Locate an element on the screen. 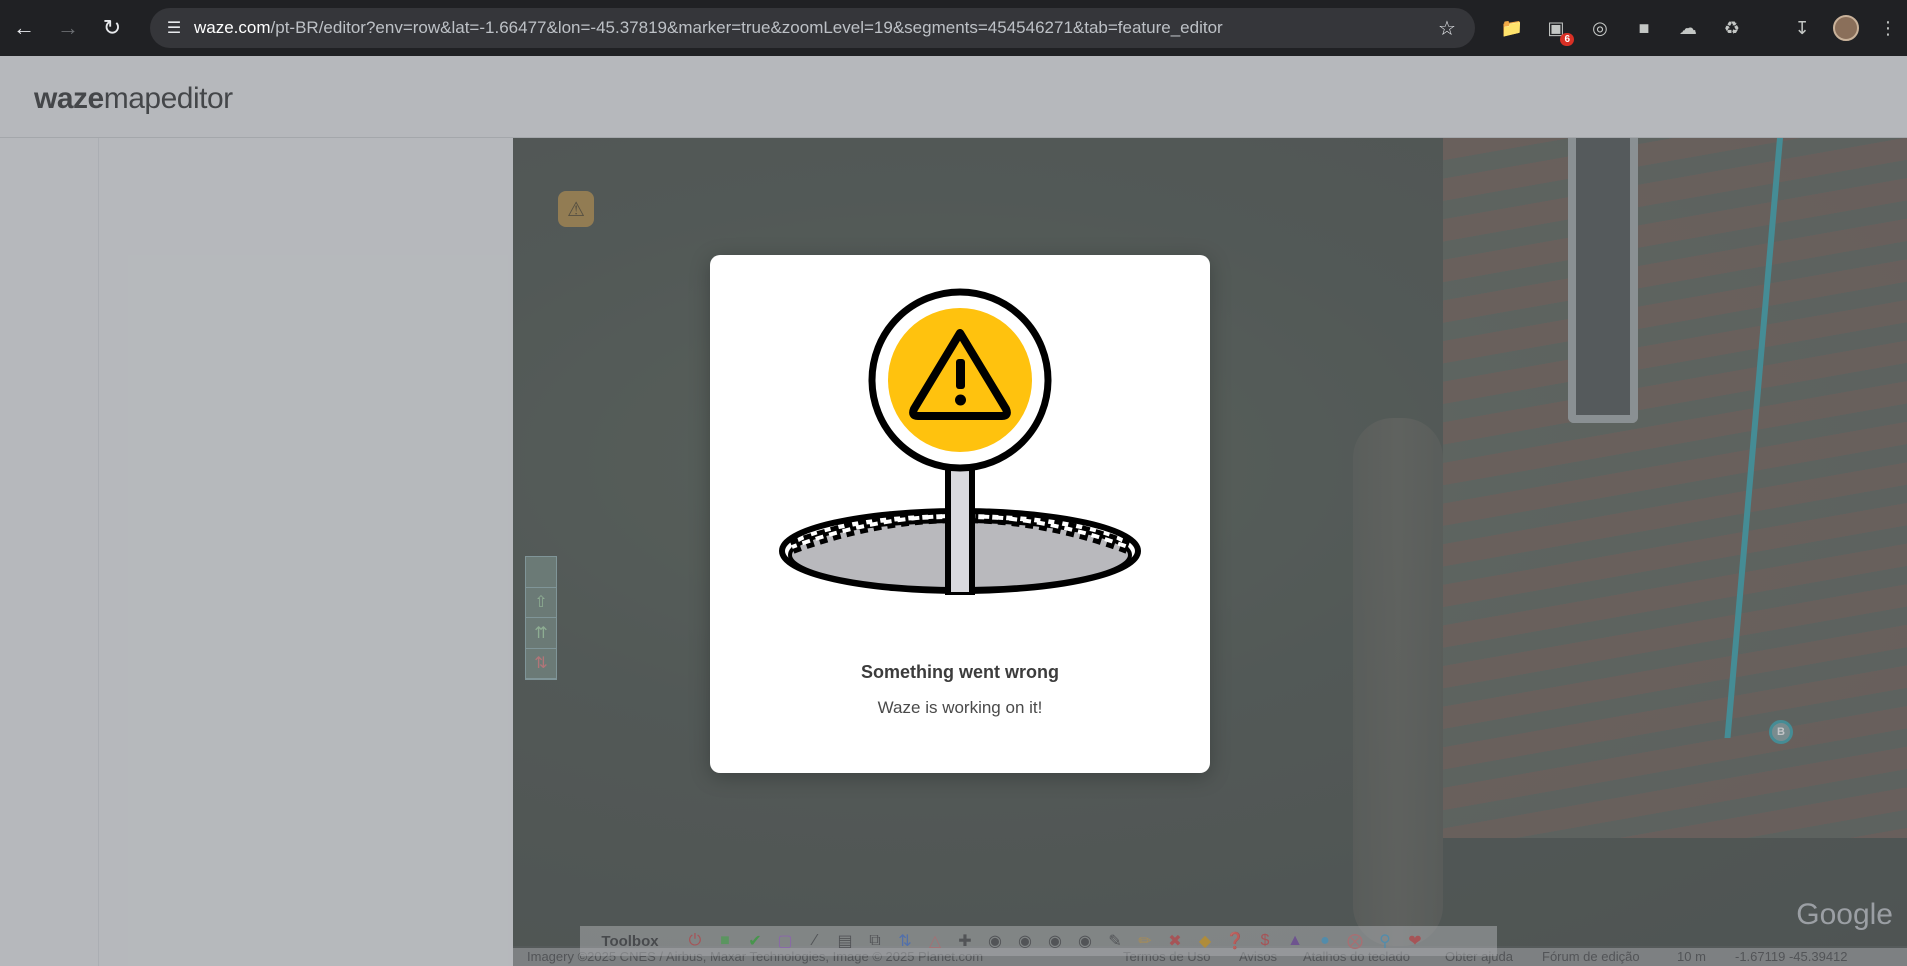 The height and width of the screenshot is (966, 1907). avatar is located at coordinates (1846, 28).